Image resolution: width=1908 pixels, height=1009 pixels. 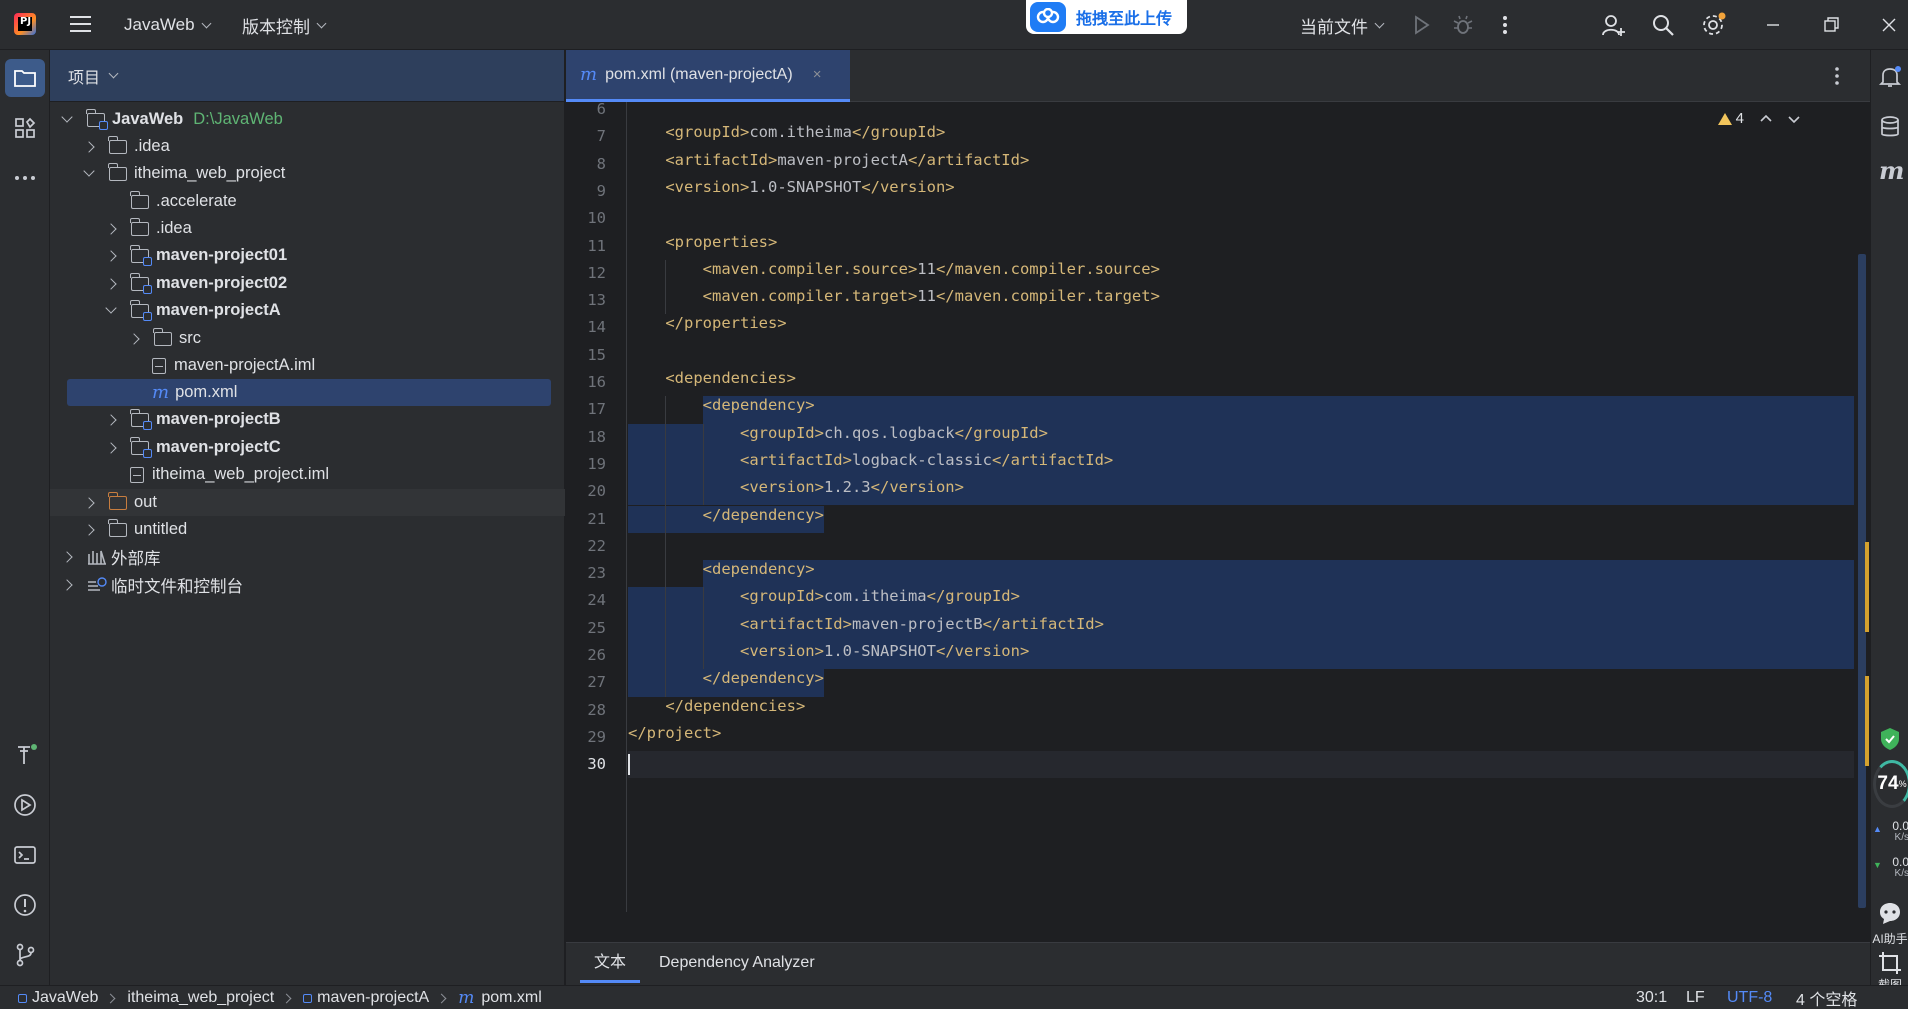 I want to click on build-icon, so click(x=25, y=755).